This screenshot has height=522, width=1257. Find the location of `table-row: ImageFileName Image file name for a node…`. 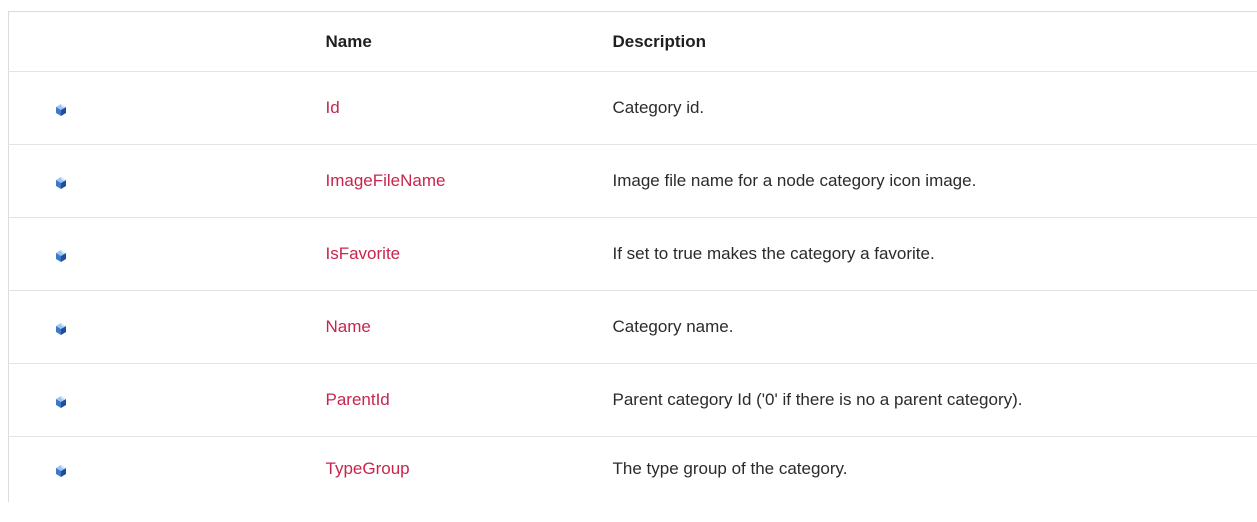

table-row: ImageFileName Image file name for a node… is located at coordinates (632, 181).